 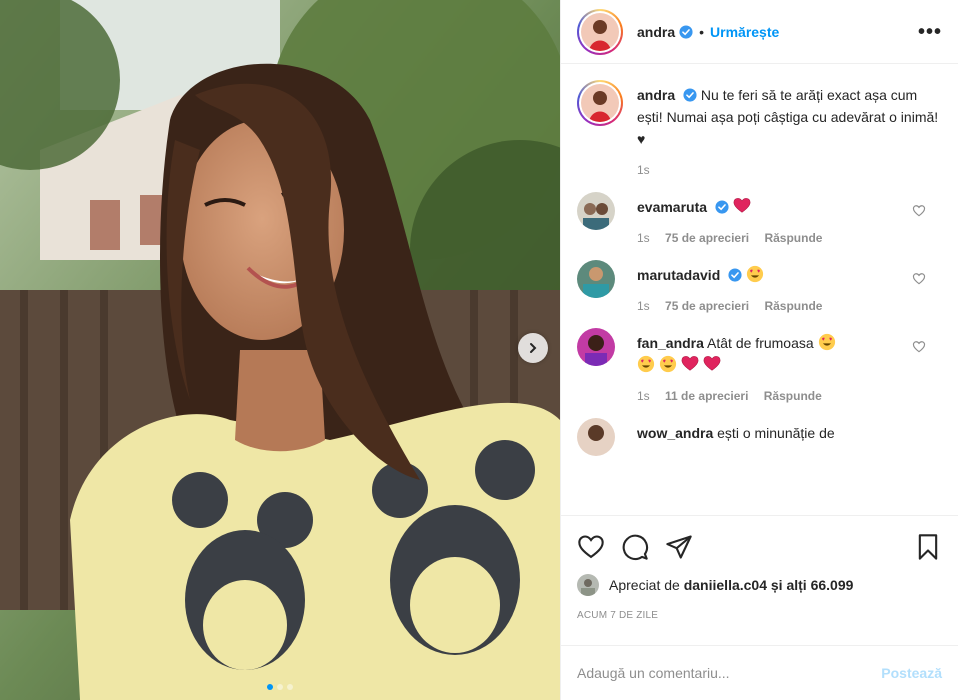 I want to click on author-username: andra, so click(x=656, y=32).